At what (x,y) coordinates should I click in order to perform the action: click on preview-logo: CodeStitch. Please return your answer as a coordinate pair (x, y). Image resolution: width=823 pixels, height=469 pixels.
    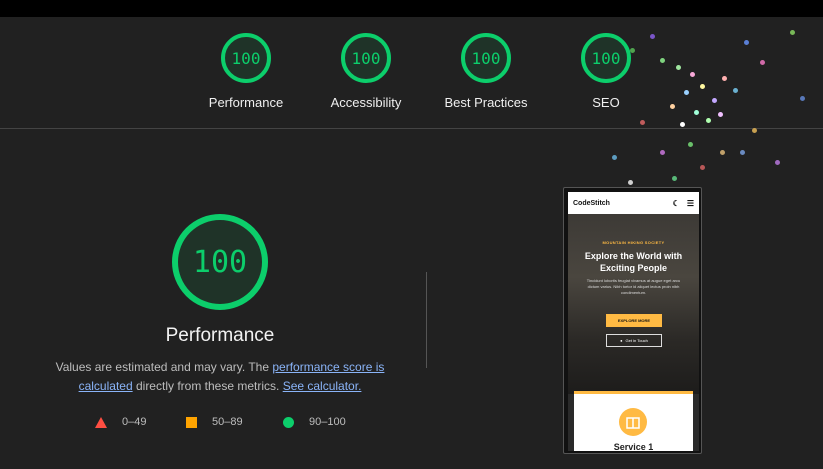
    Looking at the image, I should click on (591, 203).